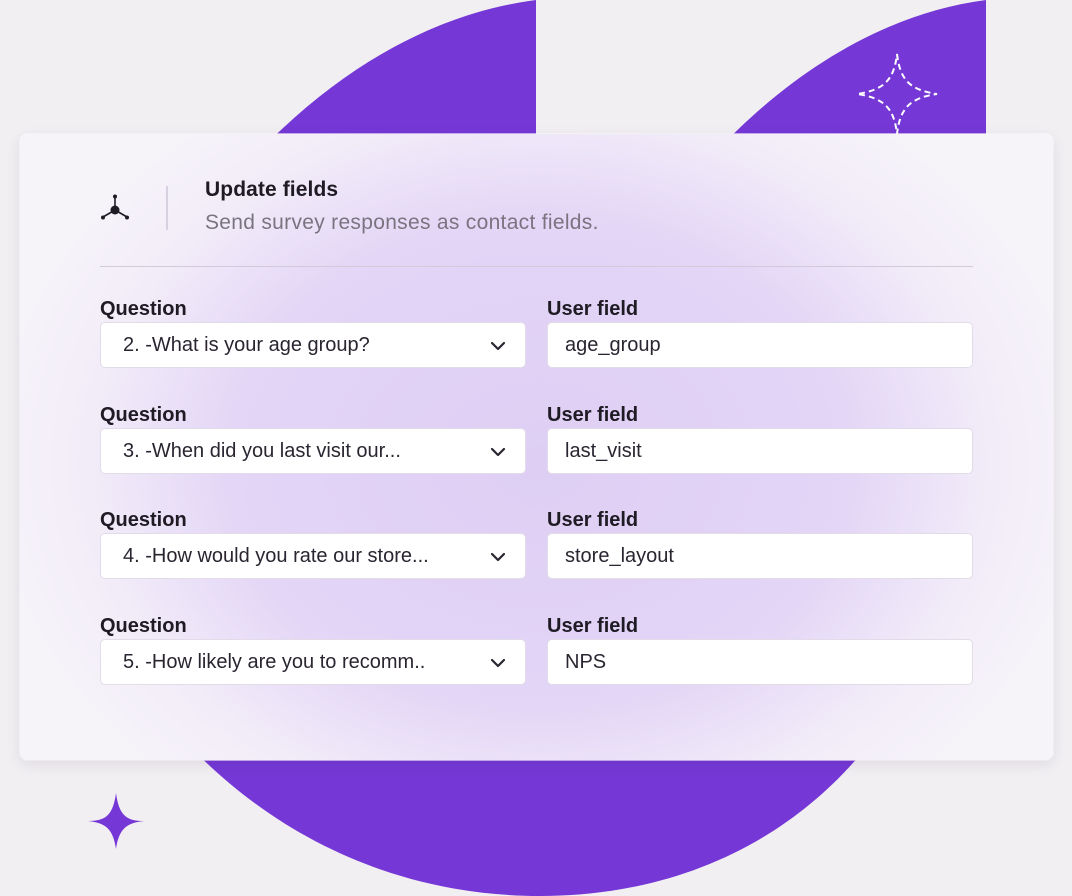 This screenshot has height=896, width=1072. I want to click on question-select: 2. -What is your age group?, so click(313, 345).